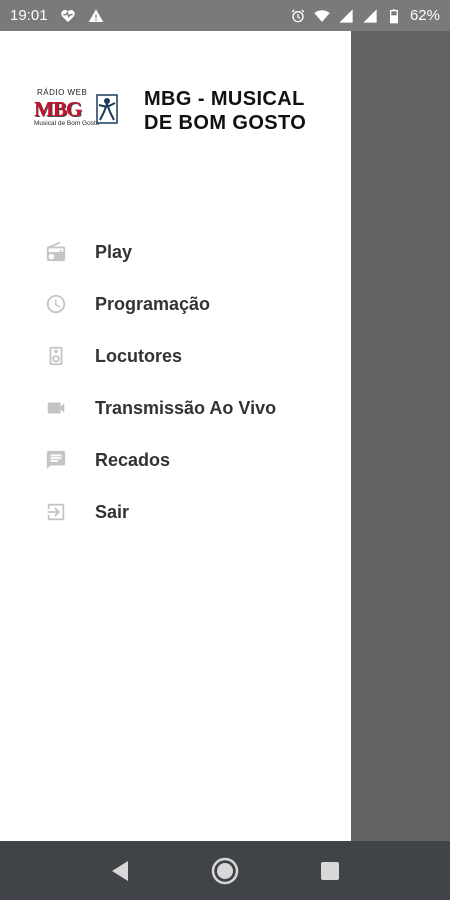 This screenshot has width=450, height=900. Describe the element at coordinates (114, 251) in the screenshot. I see `menu-item-label: Play` at that location.